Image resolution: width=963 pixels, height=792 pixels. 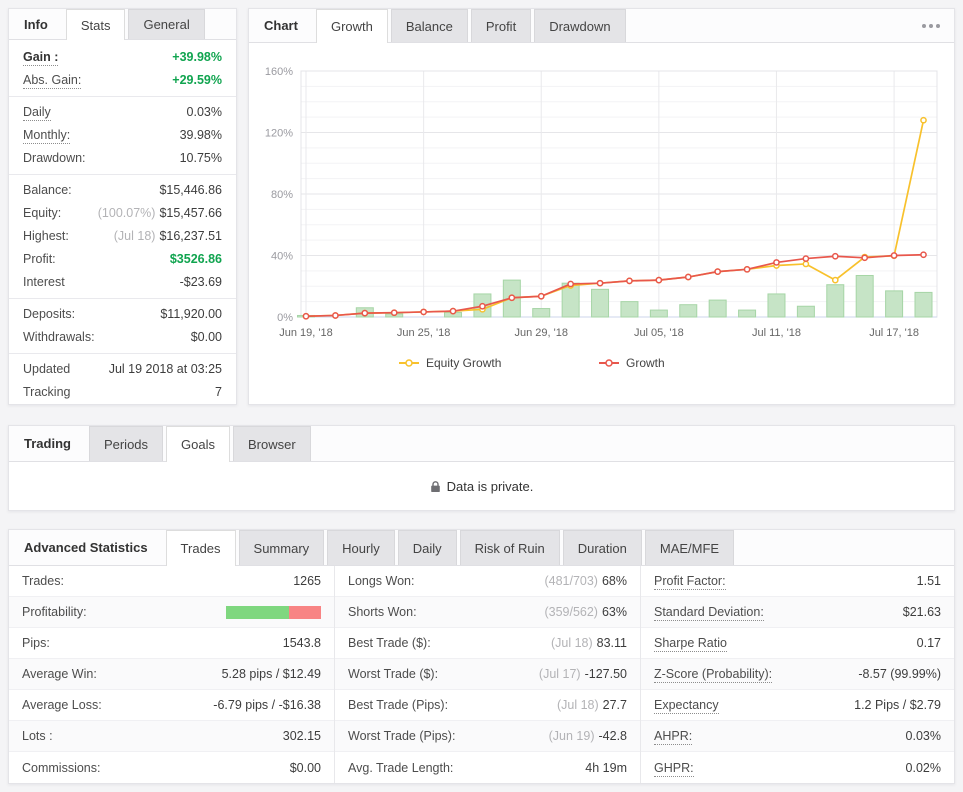 What do you see at coordinates (689, 547) in the screenshot?
I see `tab-mae-mfe: MAE/MFE` at bounding box center [689, 547].